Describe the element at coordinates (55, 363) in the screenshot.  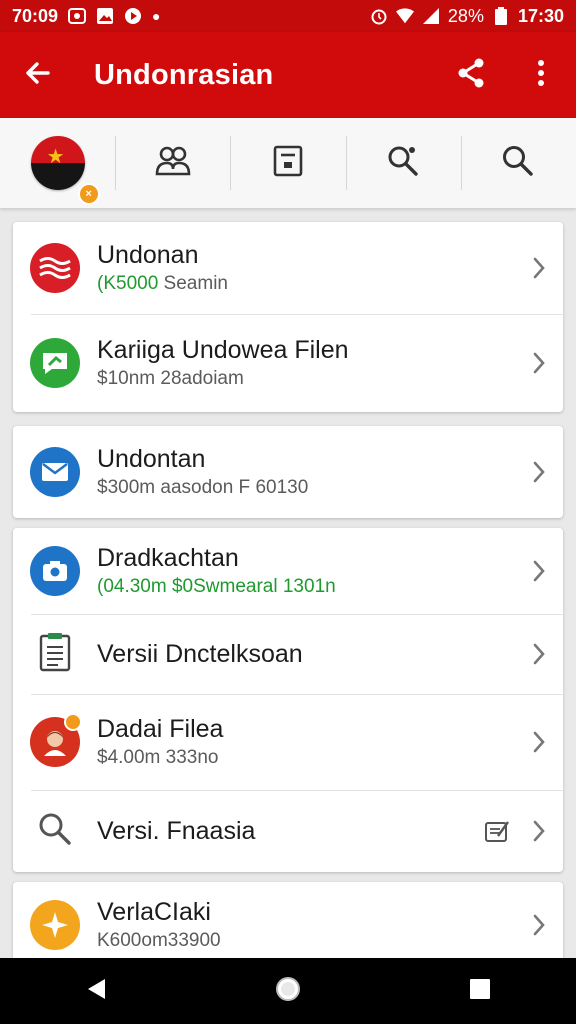
I see `chat-icon` at that location.